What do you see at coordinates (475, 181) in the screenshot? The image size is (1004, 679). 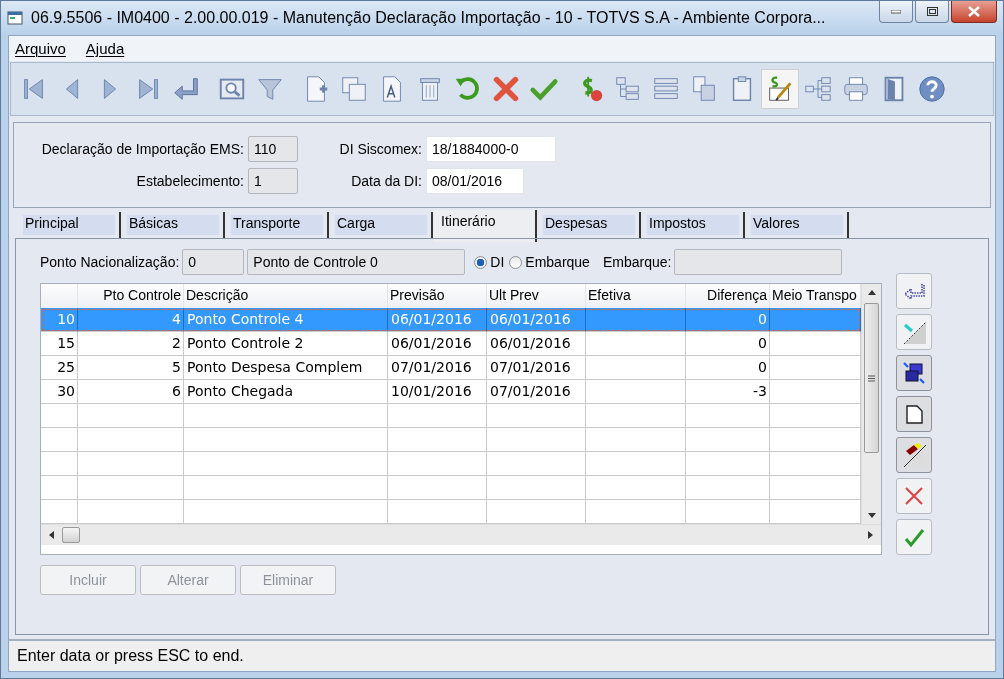 I see `input-field: 08/01/2016` at bounding box center [475, 181].